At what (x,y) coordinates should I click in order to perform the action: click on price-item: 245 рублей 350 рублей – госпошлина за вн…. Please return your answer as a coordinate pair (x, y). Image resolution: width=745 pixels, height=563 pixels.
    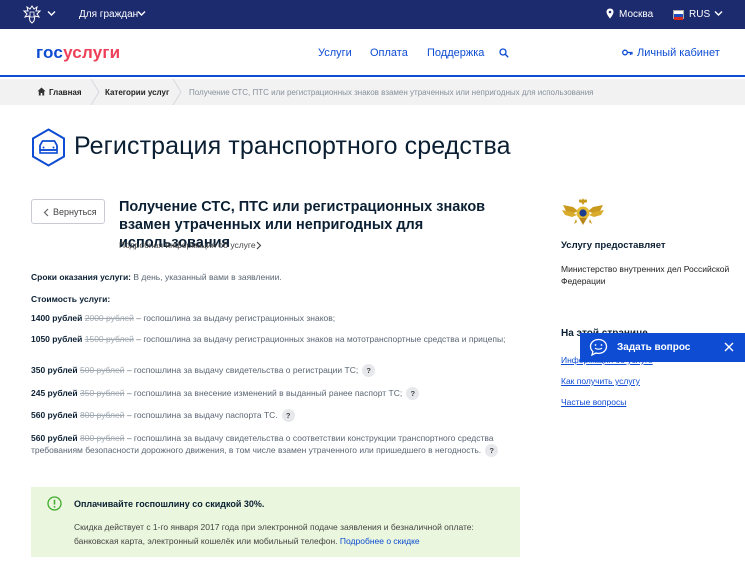
    Looking at the image, I should click on (276, 394).